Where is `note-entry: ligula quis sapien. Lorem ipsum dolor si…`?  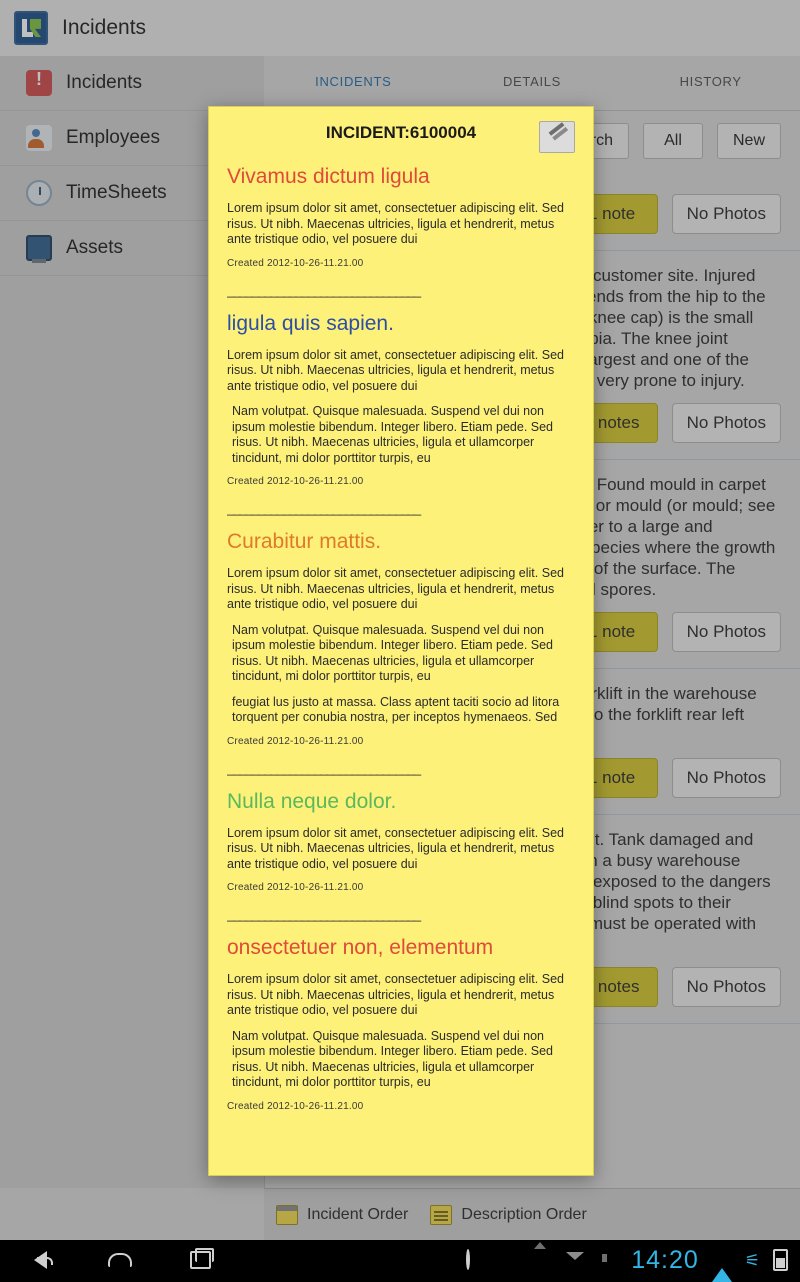 note-entry: ligula quis sapien. Lorem ipsum dolor si… is located at coordinates (401, 400).